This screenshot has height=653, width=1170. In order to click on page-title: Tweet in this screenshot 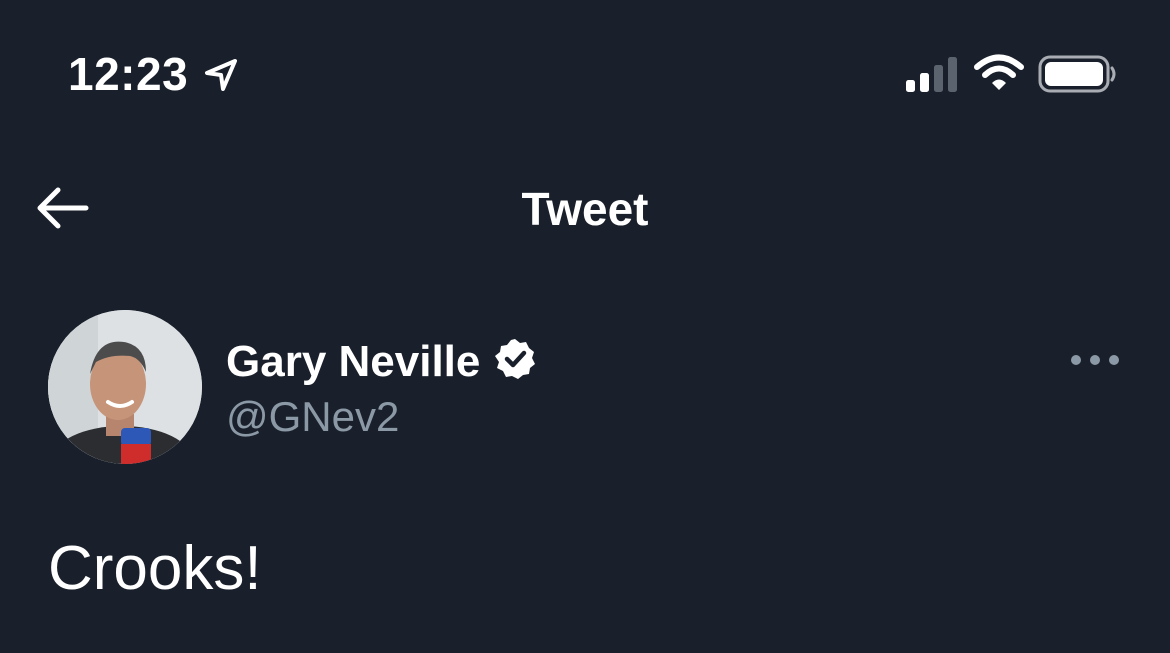, I will do `click(585, 209)`.